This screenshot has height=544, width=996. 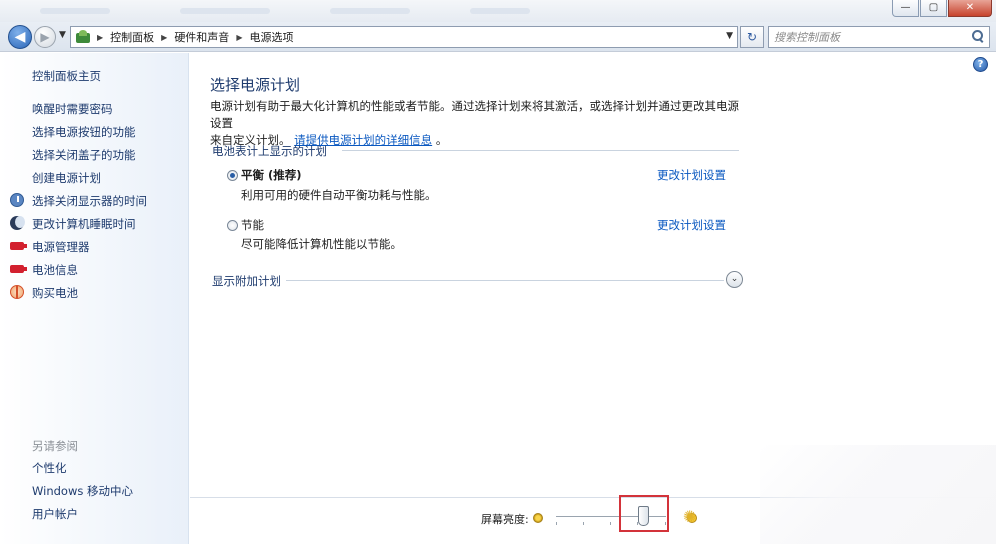 What do you see at coordinates (339, 195) in the screenshot?
I see `plan-balanced-description: 利用可用的硬件自动平衡功耗与性能。` at bounding box center [339, 195].